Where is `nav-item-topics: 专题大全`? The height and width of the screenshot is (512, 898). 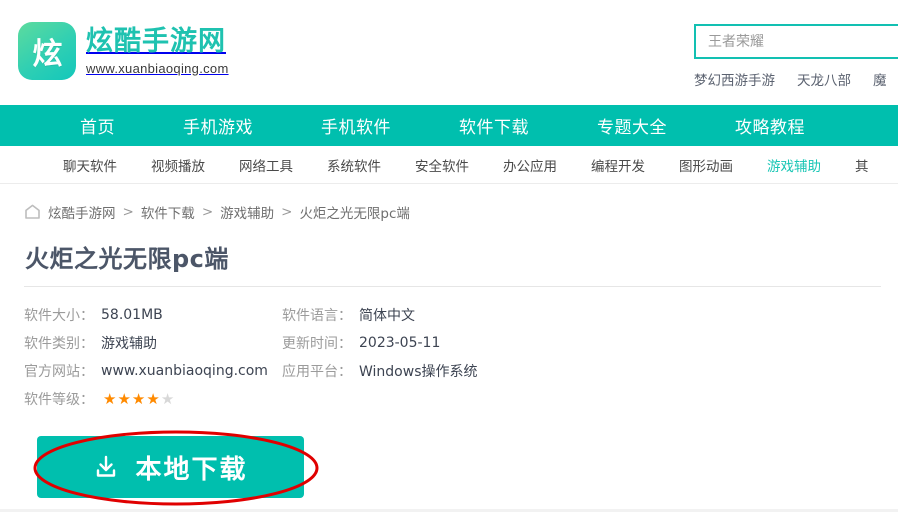 nav-item-topics: 专题大全 is located at coordinates (632, 125).